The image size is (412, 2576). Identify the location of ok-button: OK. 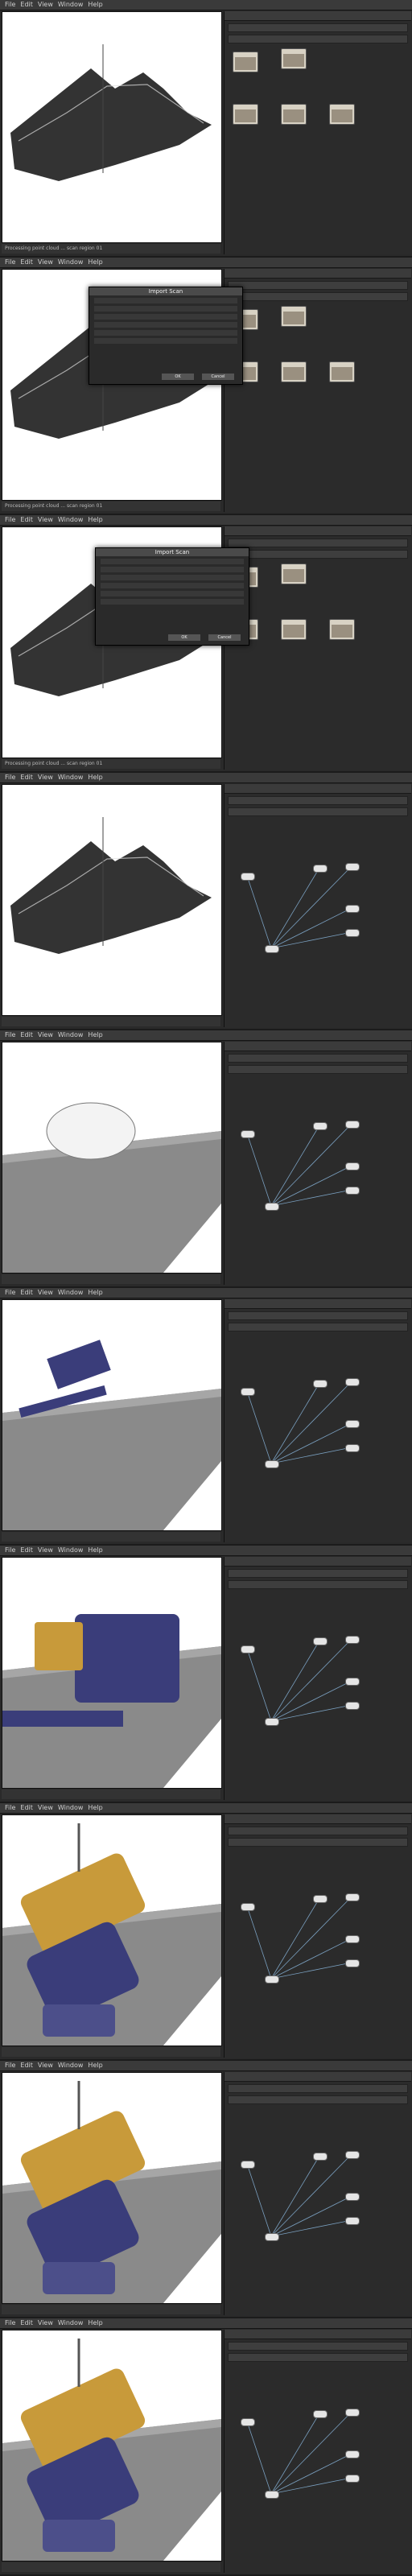
(178, 377).